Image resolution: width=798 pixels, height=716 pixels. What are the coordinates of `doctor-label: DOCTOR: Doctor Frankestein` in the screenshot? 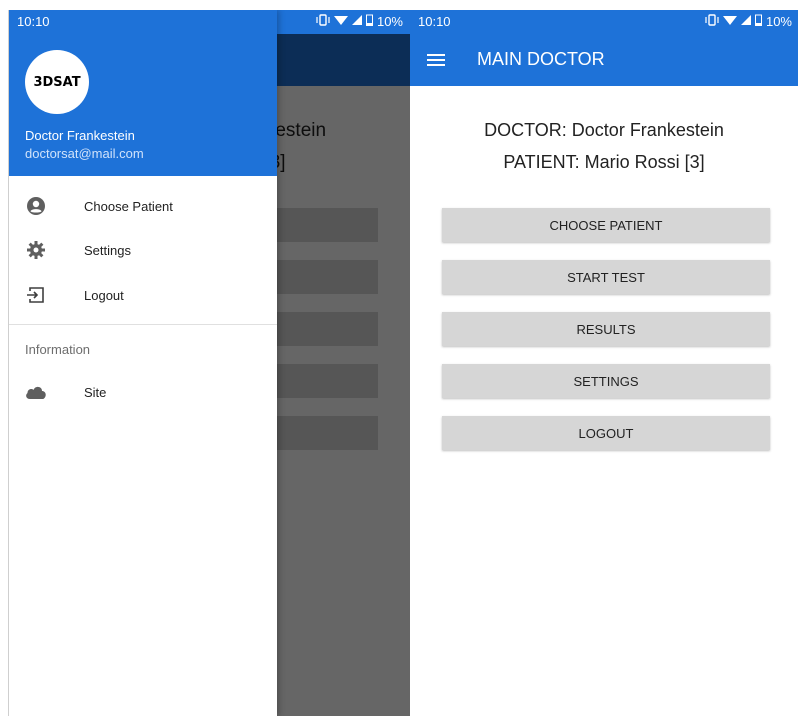 It's located at (604, 130).